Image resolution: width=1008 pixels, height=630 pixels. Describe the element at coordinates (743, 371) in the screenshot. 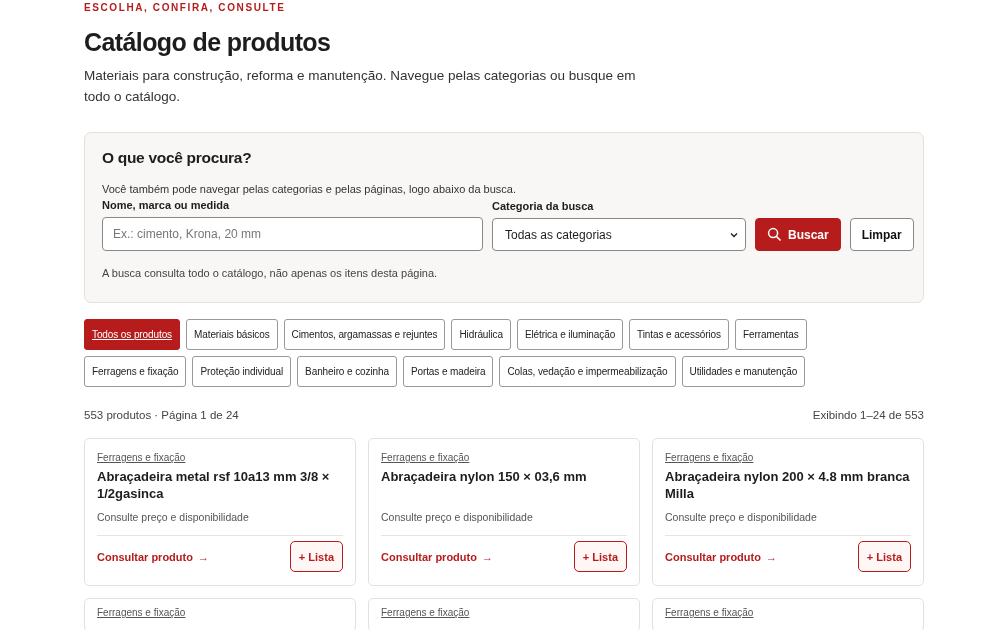

I see `category-chip: Utilidades e manutenção` at that location.